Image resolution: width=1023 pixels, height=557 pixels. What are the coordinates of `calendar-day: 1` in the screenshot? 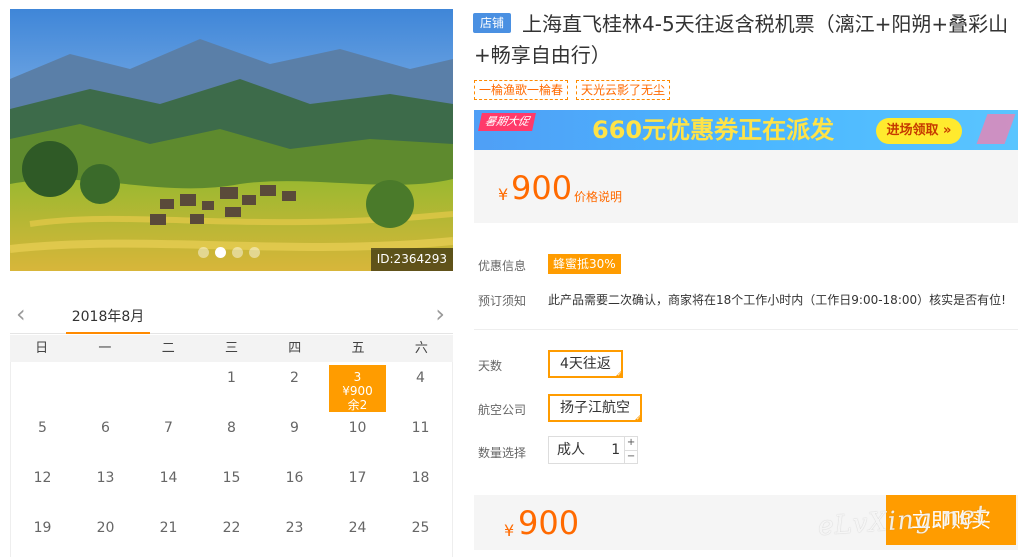 It's located at (231, 387).